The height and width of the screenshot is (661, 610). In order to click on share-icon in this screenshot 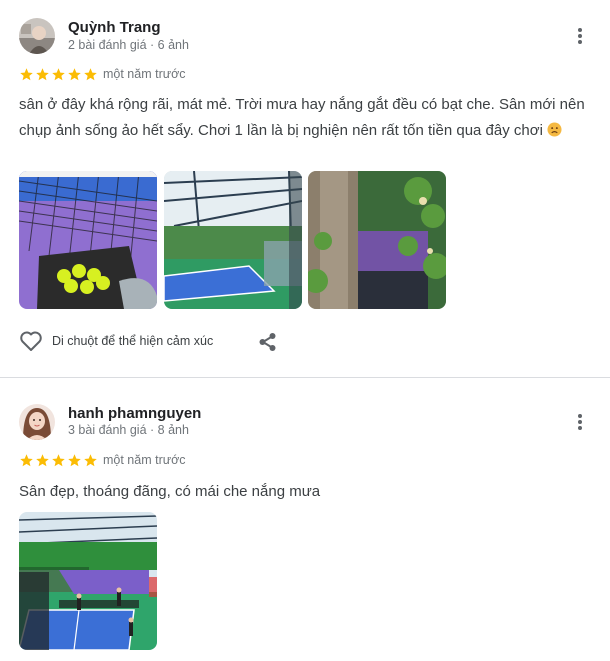, I will do `click(267, 342)`.